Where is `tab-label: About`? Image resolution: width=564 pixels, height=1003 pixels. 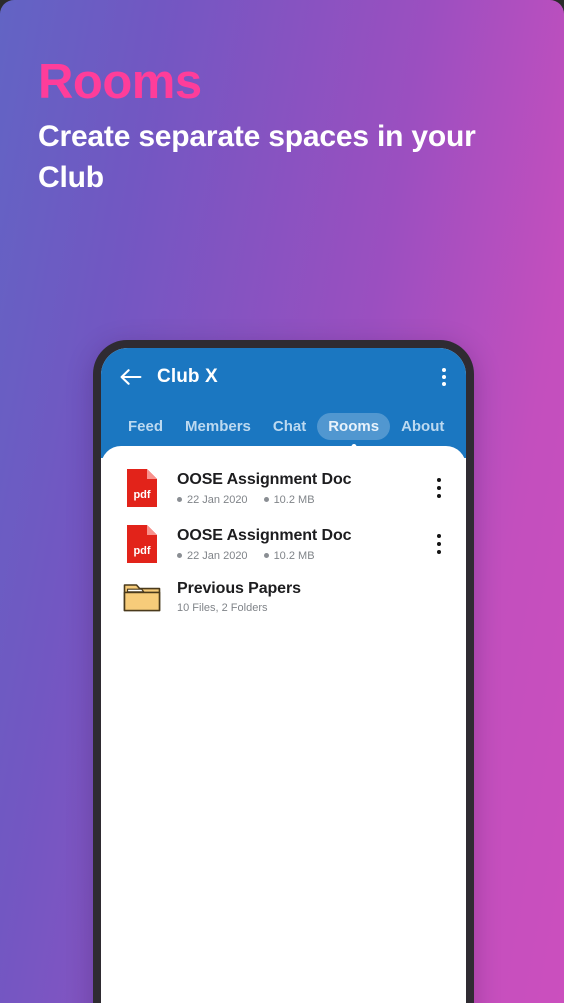
tab-label: About is located at coordinates (423, 426).